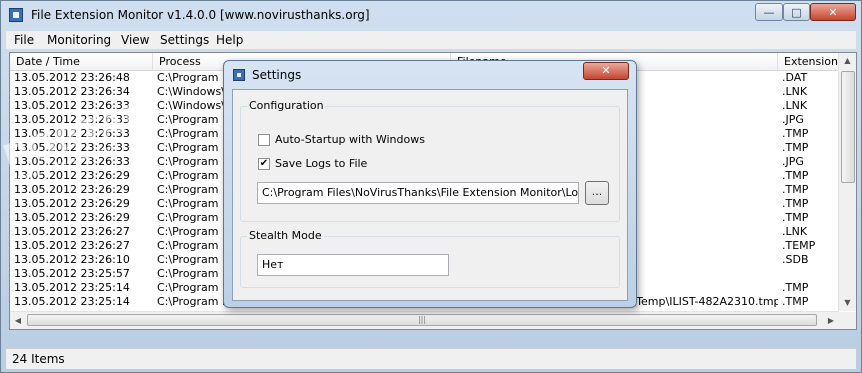 The height and width of the screenshot is (373, 862). I want to click on scrollbar-corner, so click(847, 320).